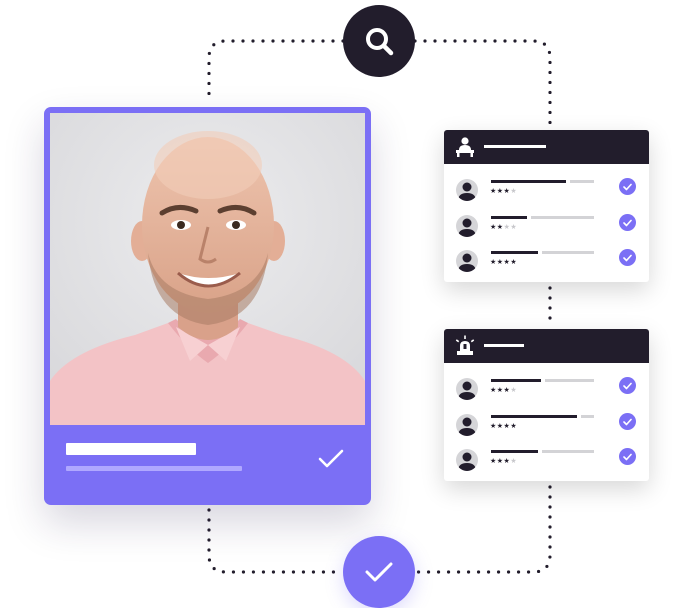 Image resolution: width=692 pixels, height=608 pixels. I want to click on search-button, so click(379, 41).